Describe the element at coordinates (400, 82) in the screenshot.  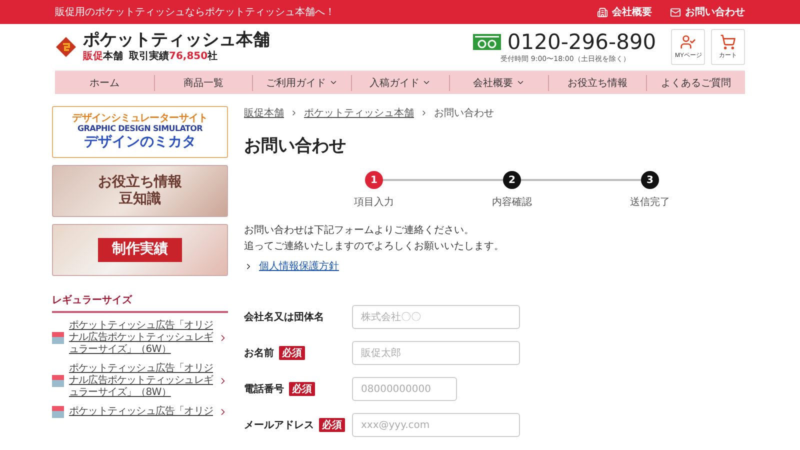
I see `nav-item: 入稿ガイド` at that location.